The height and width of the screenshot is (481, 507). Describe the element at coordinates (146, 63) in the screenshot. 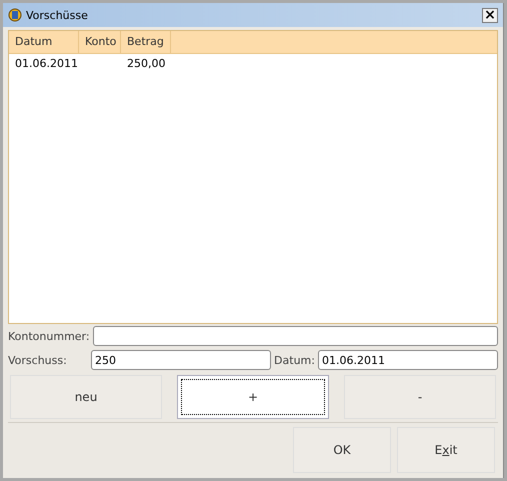

I see `table-cell-text: 250,00` at that location.